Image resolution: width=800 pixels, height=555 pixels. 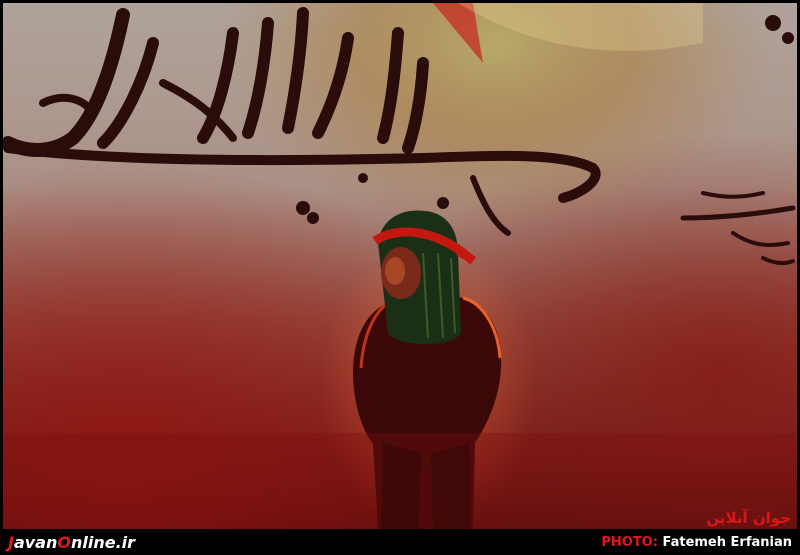 I want to click on photo-credit-label: PHOTO:, so click(x=629, y=542).